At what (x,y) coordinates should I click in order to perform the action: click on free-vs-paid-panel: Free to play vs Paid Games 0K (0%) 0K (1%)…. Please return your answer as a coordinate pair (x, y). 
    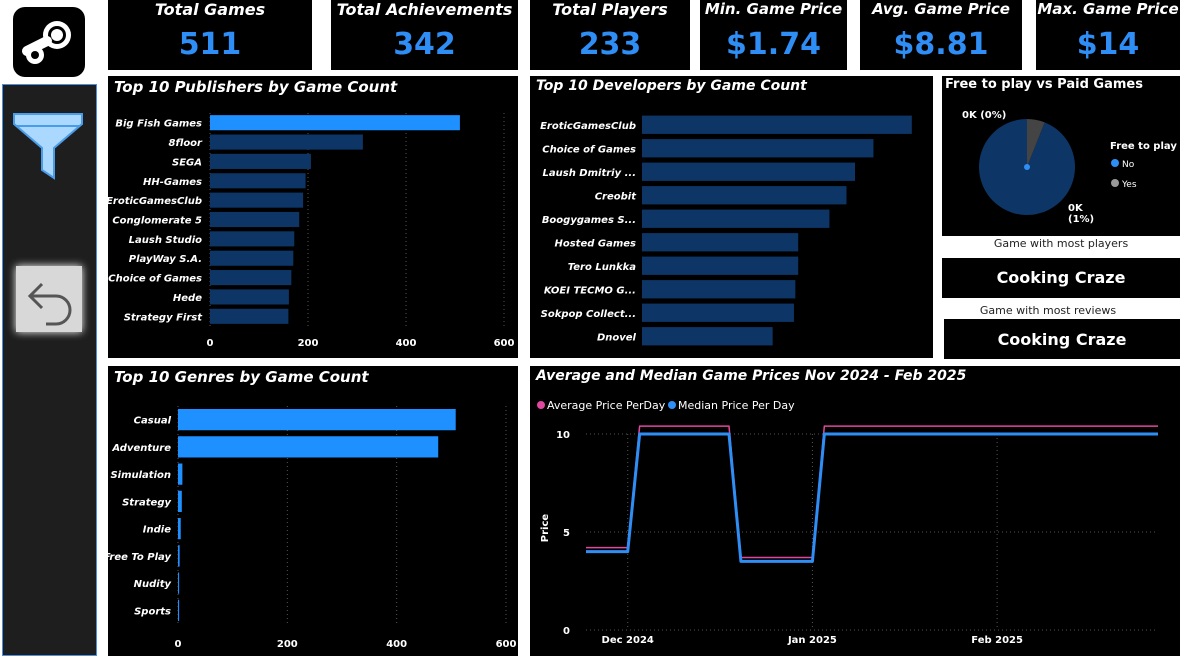
    Looking at the image, I should click on (1061, 156).